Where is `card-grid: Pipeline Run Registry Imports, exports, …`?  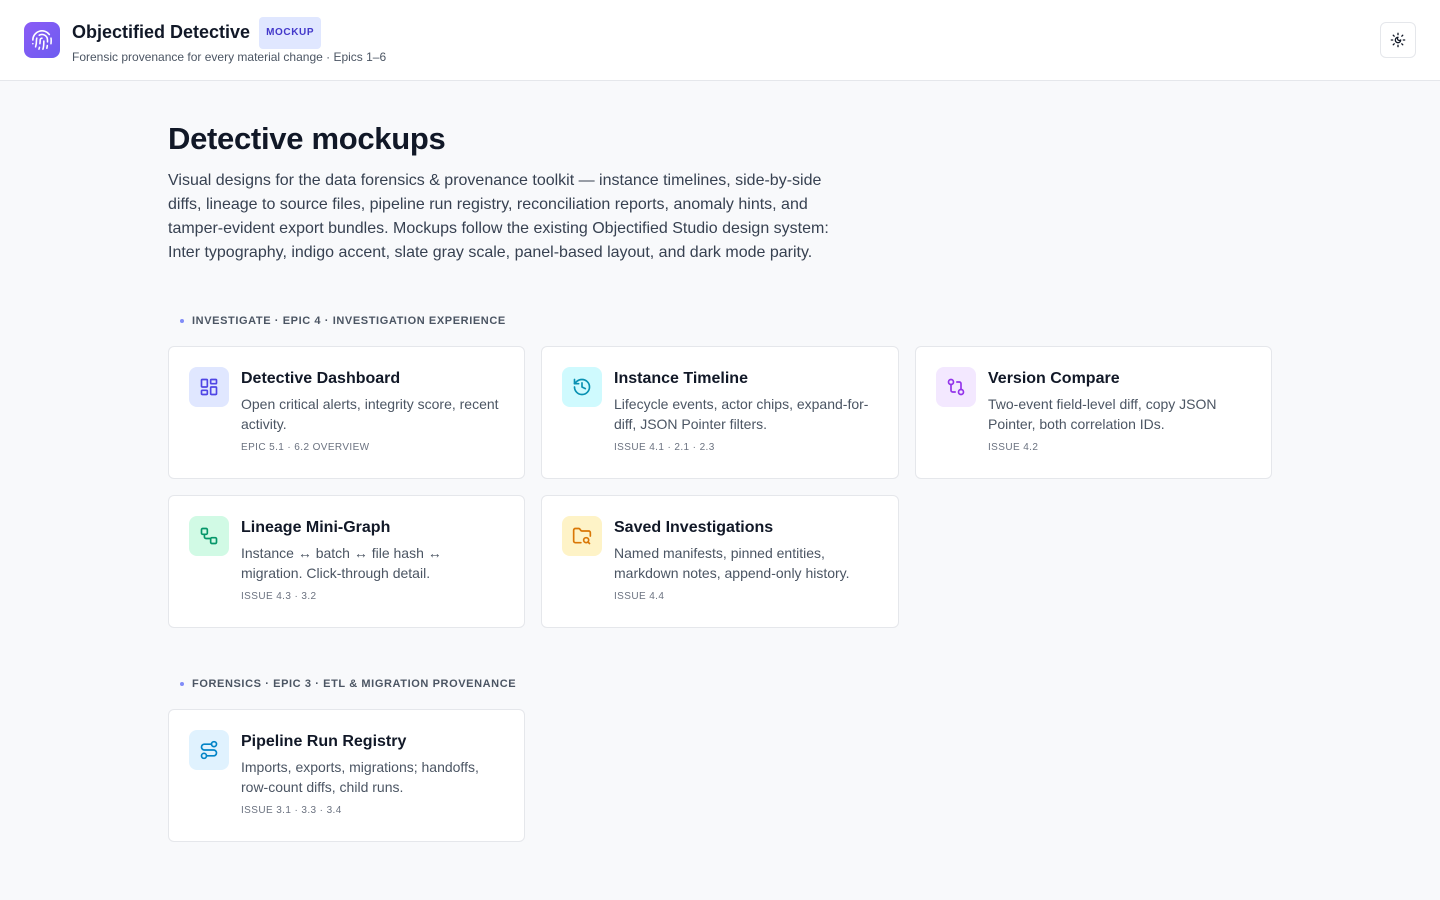 card-grid: Pipeline Run Registry Imports, exports, … is located at coordinates (720, 775).